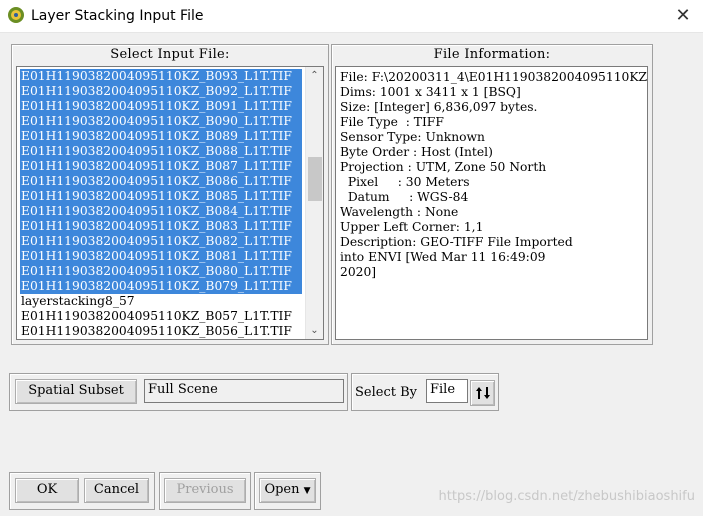  Describe the element at coordinates (161, 271) in the screenshot. I see `file-list-item: E01H1190382004095110KZ_B080_L1T.TIF` at that location.